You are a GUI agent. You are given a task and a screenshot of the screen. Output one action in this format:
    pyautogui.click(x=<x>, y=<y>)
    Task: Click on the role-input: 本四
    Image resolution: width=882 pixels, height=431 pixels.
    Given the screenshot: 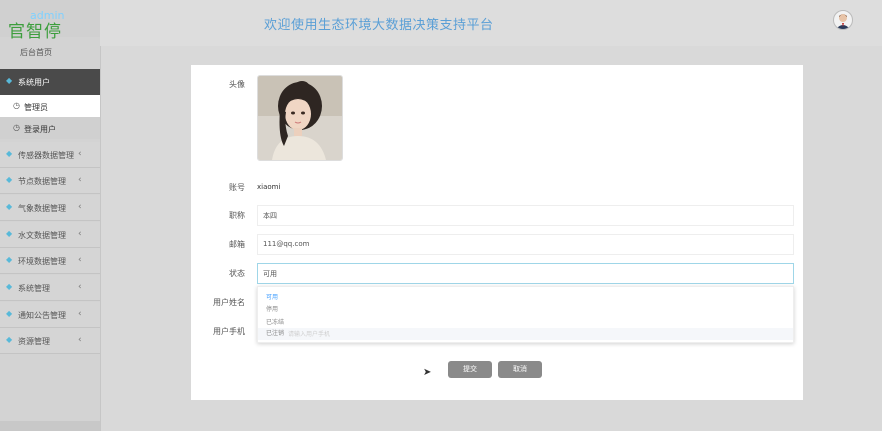 What is the action you would take?
    pyautogui.click(x=525, y=215)
    